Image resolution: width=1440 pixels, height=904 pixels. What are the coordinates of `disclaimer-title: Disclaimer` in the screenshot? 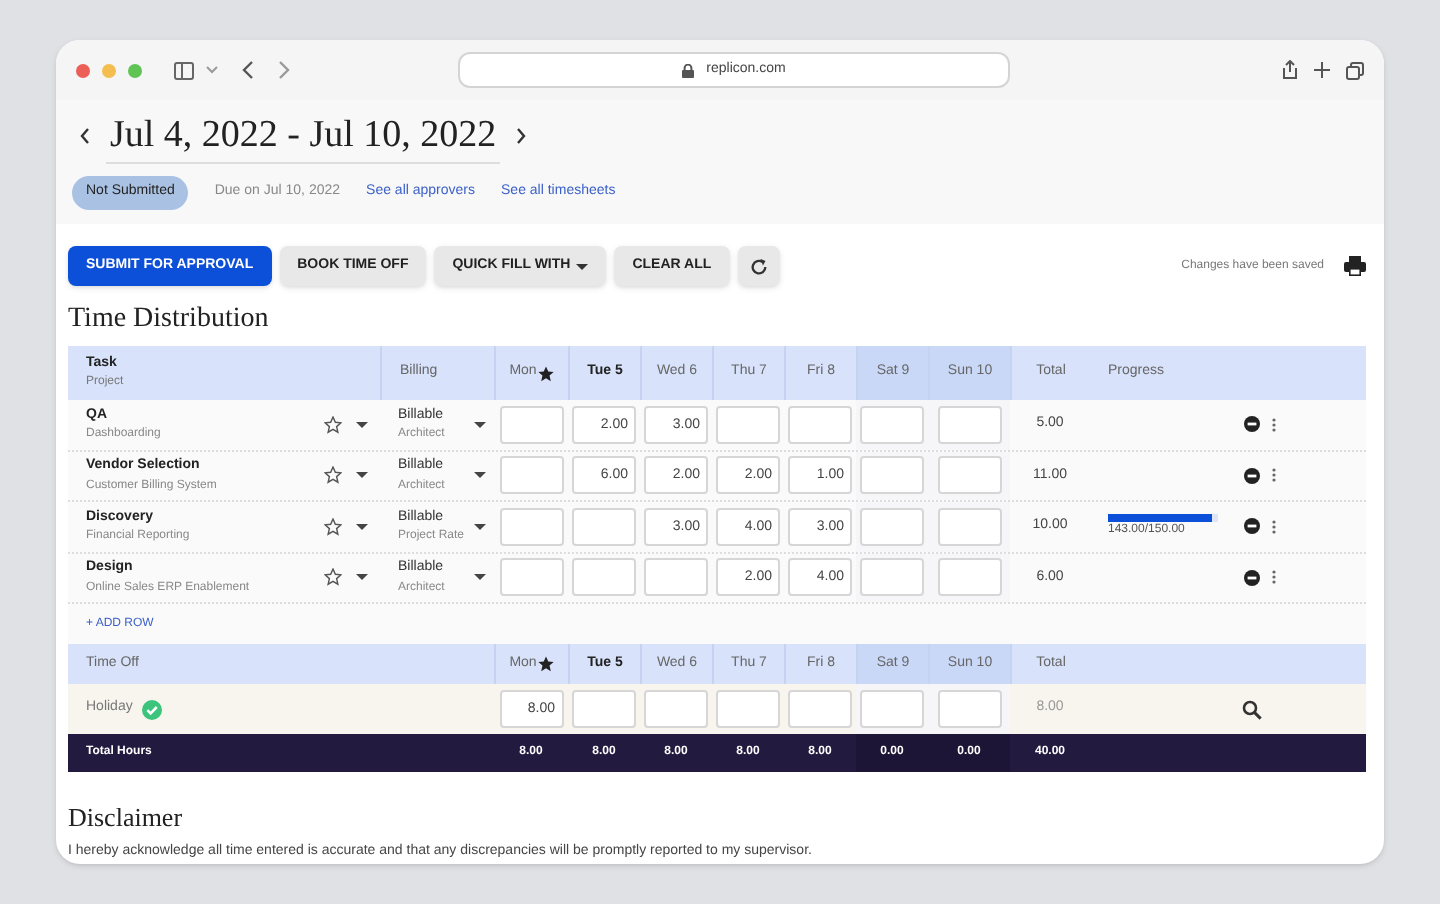 It's located at (126, 818).